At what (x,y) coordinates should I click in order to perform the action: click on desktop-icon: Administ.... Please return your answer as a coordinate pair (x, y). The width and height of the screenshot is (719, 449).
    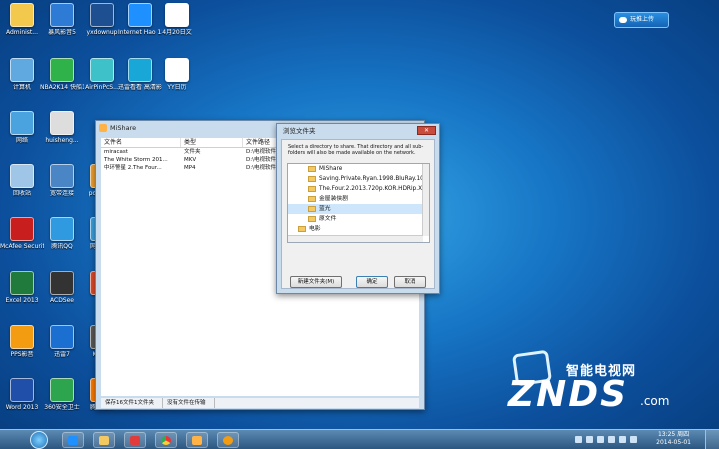
    Looking at the image, I should click on (22, 19).